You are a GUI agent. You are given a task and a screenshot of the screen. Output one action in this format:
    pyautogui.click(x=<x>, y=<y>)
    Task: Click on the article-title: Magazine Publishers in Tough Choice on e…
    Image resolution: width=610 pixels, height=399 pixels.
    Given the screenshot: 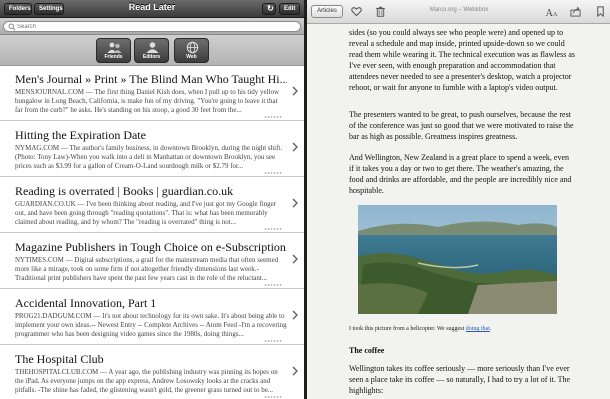 What is the action you would take?
    pyautogui.click(x=151, y=247)
    